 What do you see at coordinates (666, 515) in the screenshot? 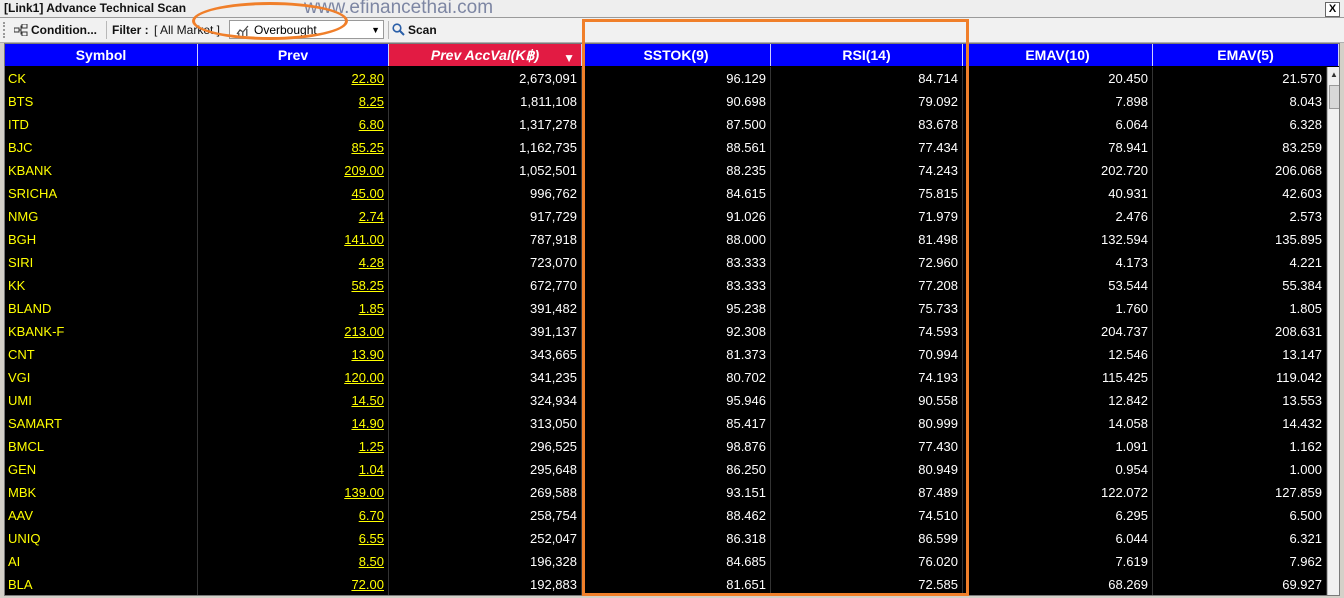
I see `table-row: AAV 6.70 258,754 88.462 74.510 6.295 6.500` at bounding box center [666, 515].